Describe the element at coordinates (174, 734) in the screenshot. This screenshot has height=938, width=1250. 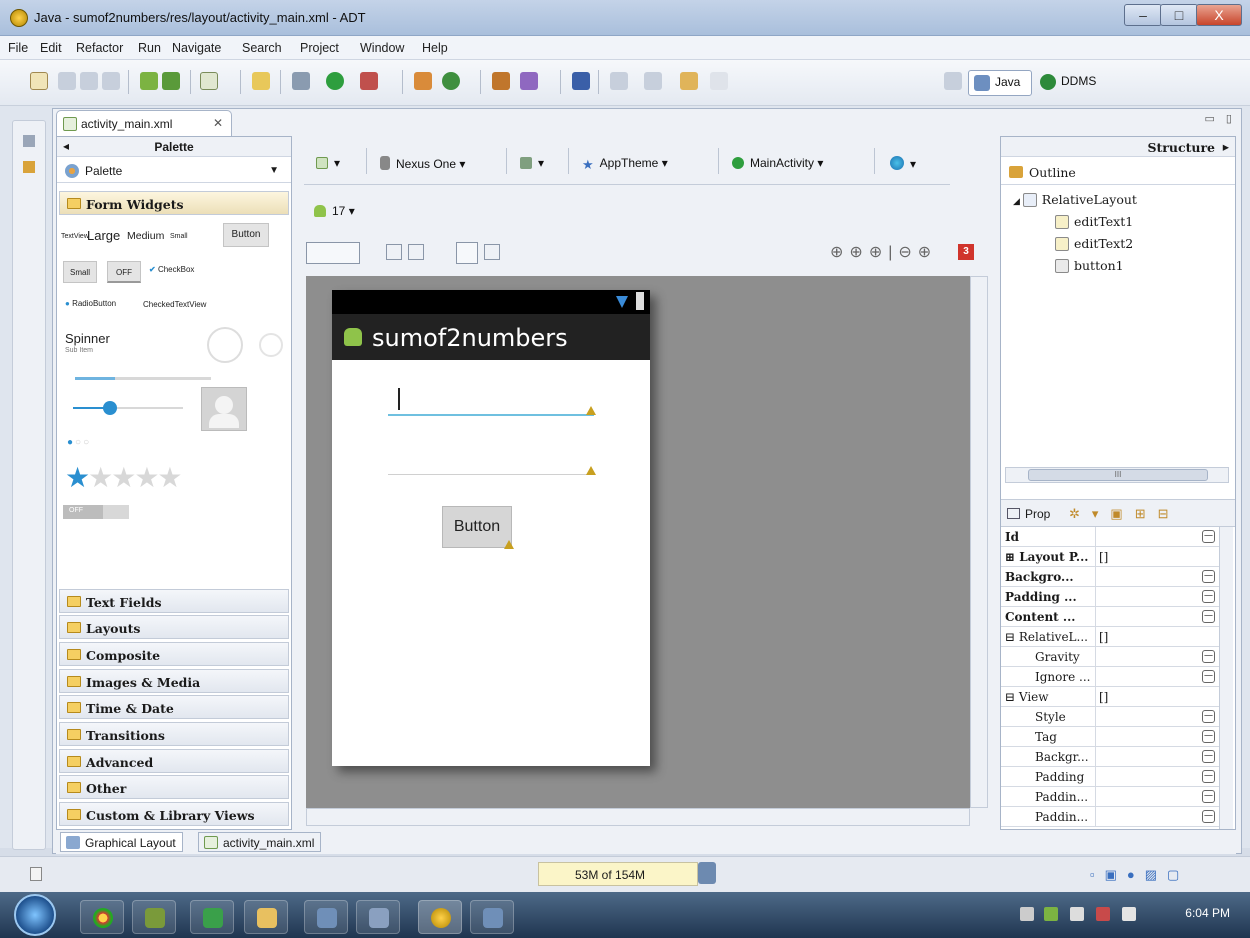
I see `category-transitions: Transitions` at that location.